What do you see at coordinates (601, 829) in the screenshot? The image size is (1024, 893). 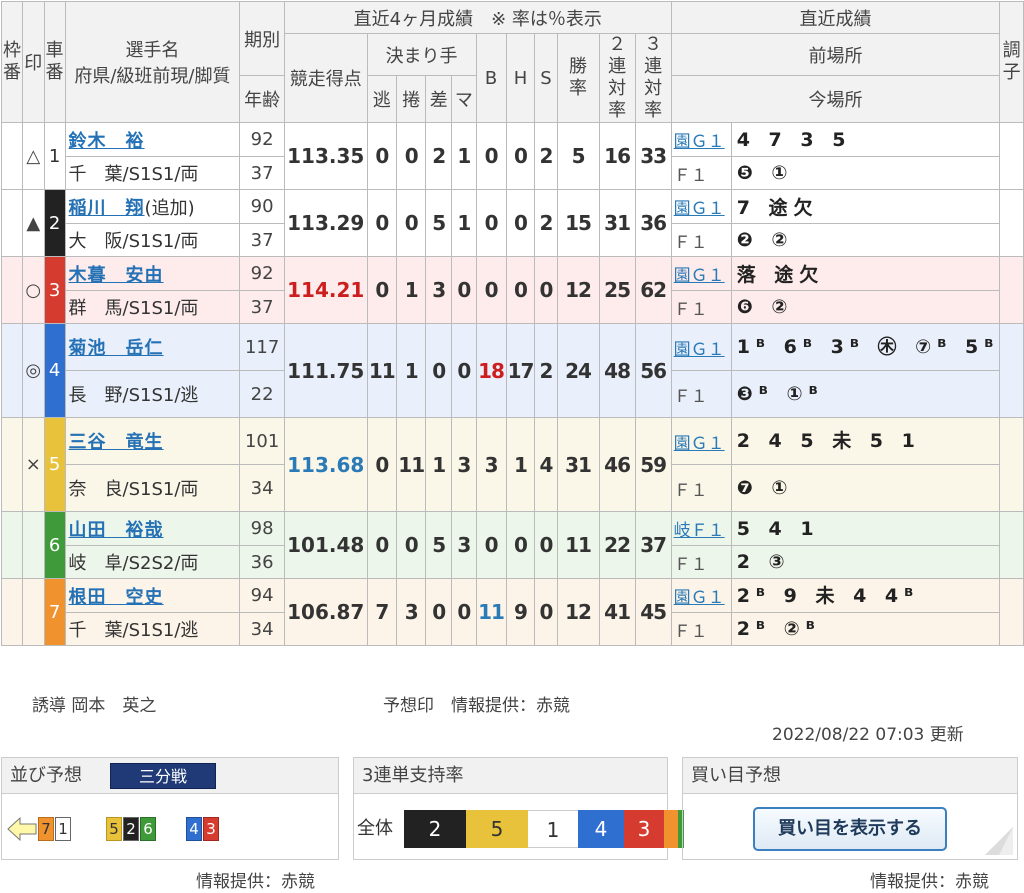 I see `seg-4: 4` at bounding box center [601, 829].